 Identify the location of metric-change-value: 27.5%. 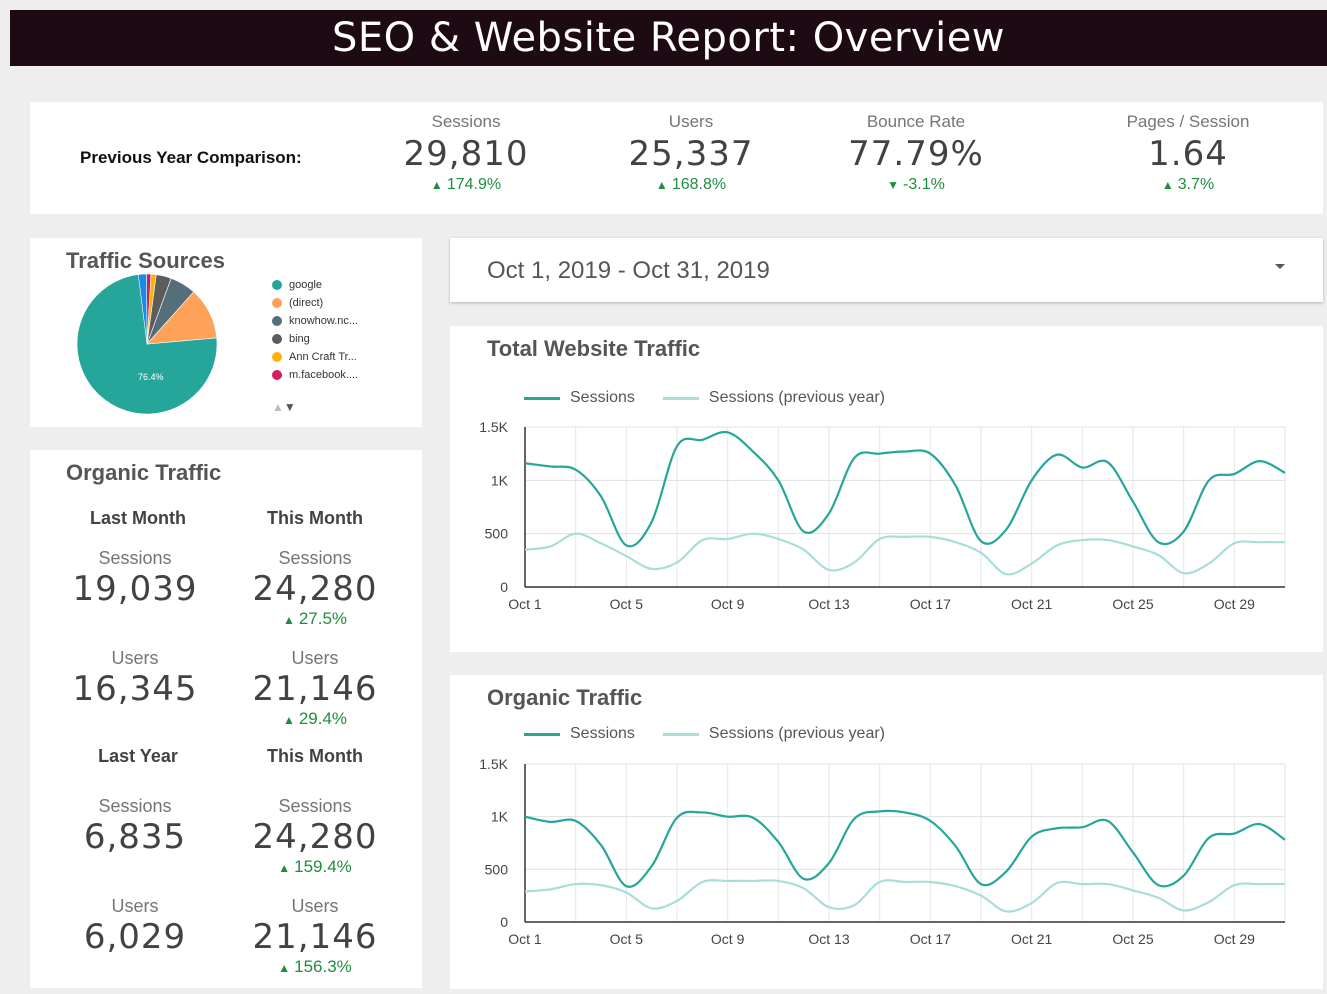
(323, 618).